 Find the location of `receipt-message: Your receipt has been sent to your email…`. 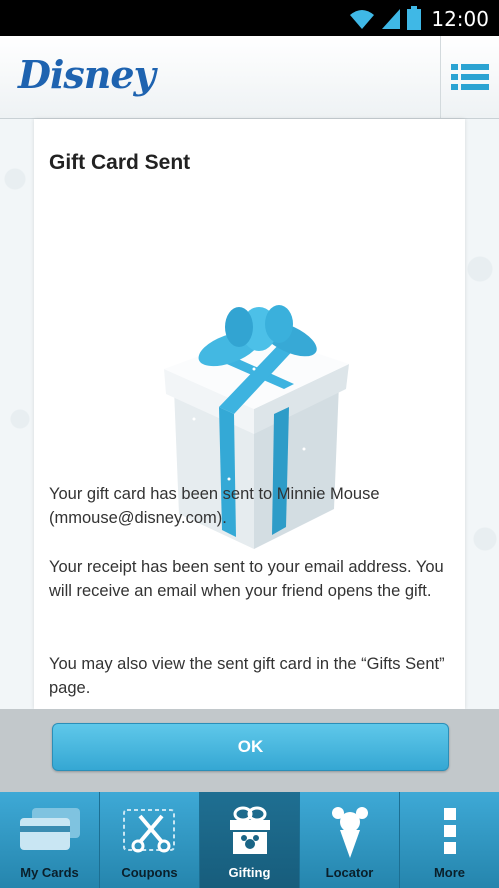

receipt-message: Your receipt has been sent to your email… is located at coordinates (246, 579).